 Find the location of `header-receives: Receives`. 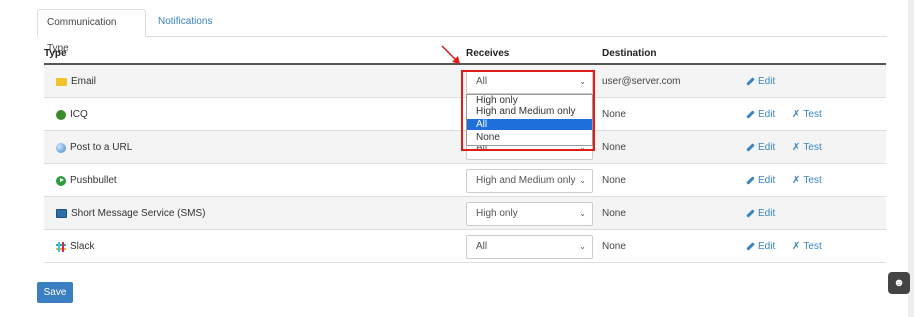

header-receives: Receives is located at coordinates (488, 53).